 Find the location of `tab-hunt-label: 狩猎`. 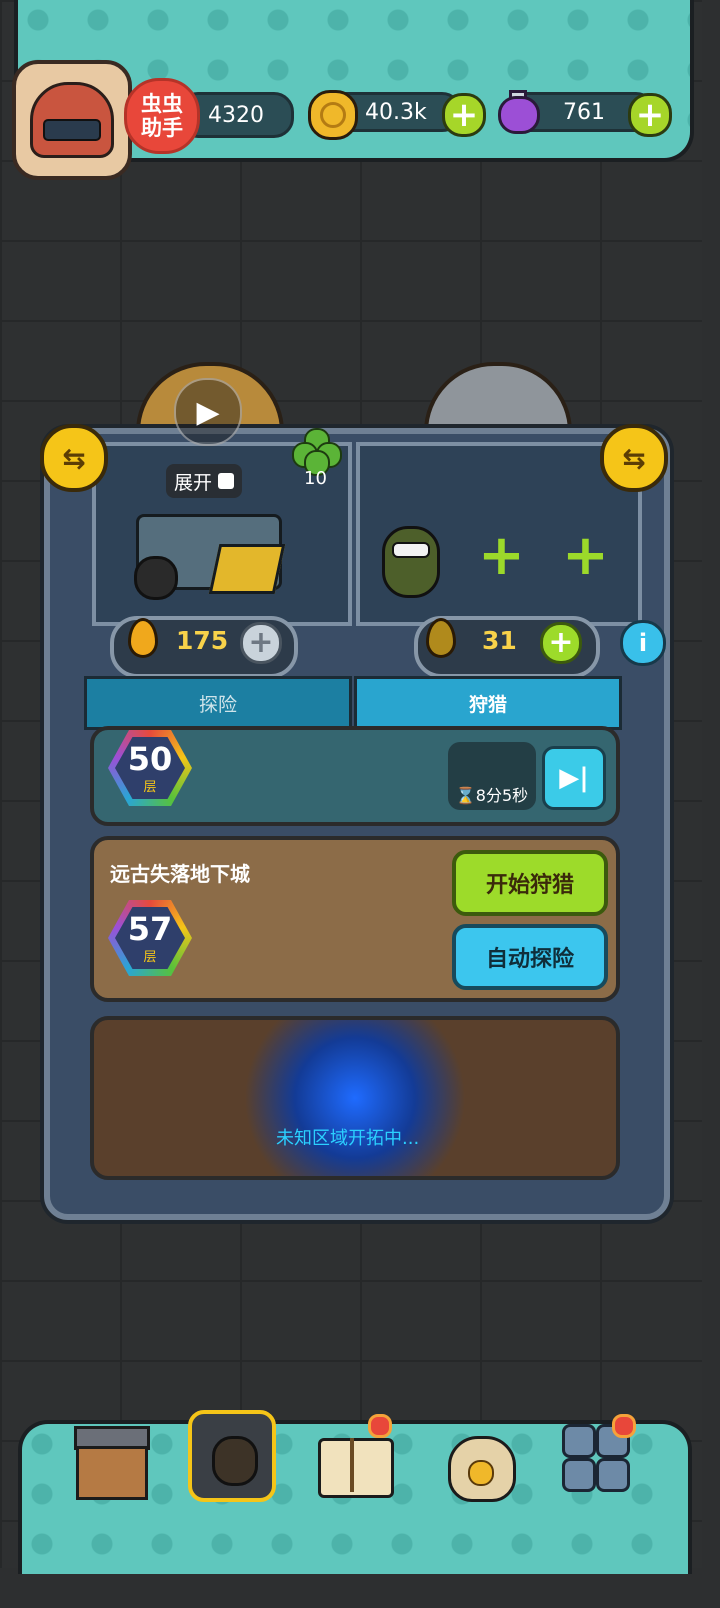

tab-hunt-label: 狩猎 is located at coordinates (487, 704).